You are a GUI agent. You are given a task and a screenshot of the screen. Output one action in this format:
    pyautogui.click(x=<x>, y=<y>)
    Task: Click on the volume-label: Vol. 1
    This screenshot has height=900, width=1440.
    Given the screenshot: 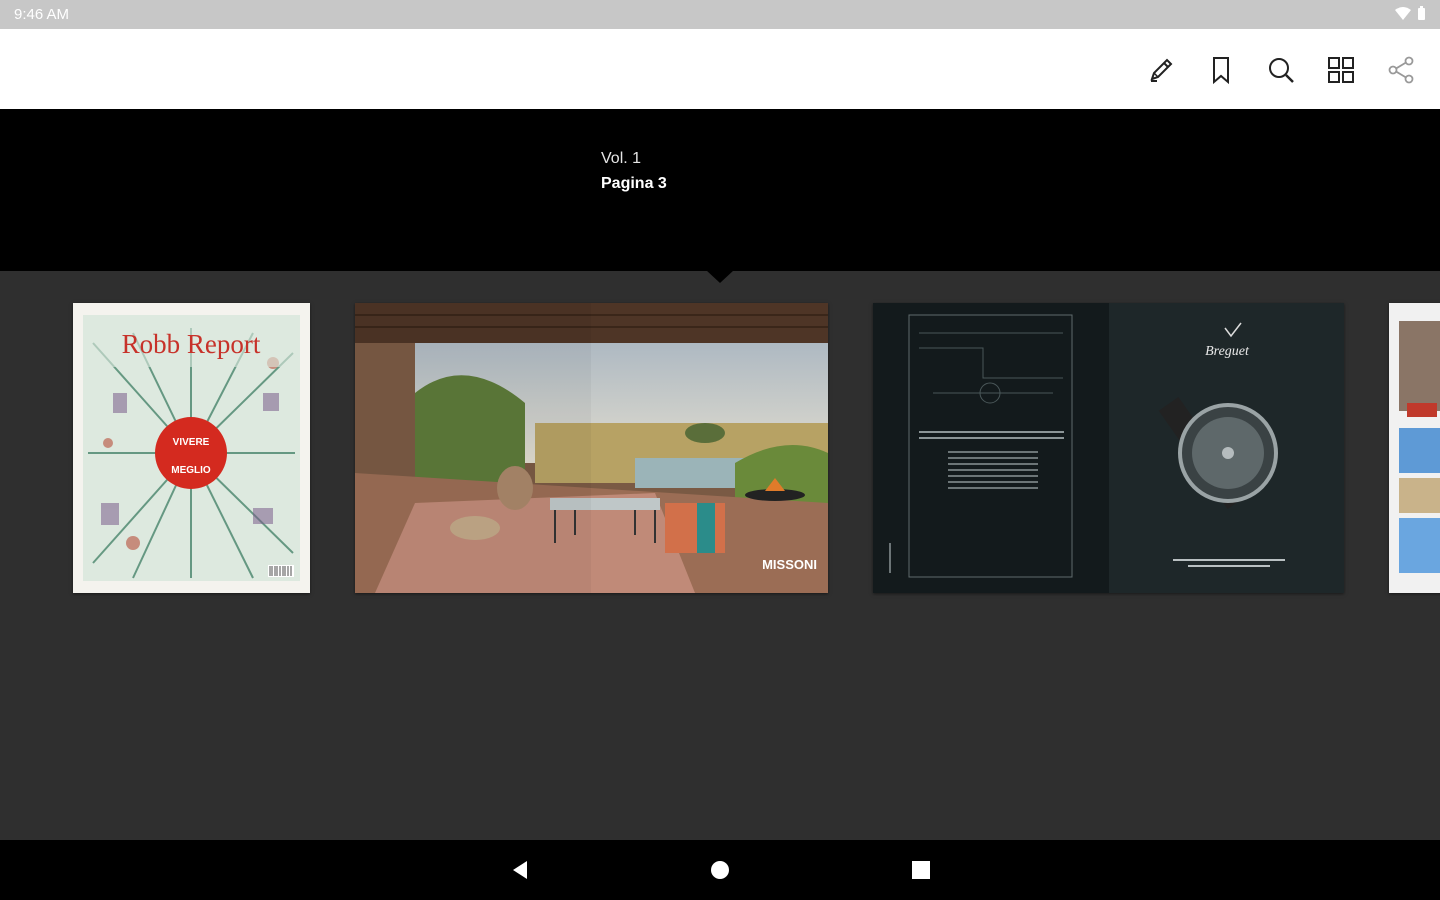 What is the action you would take?
    pyautogui.click(x=621, y=158)
    